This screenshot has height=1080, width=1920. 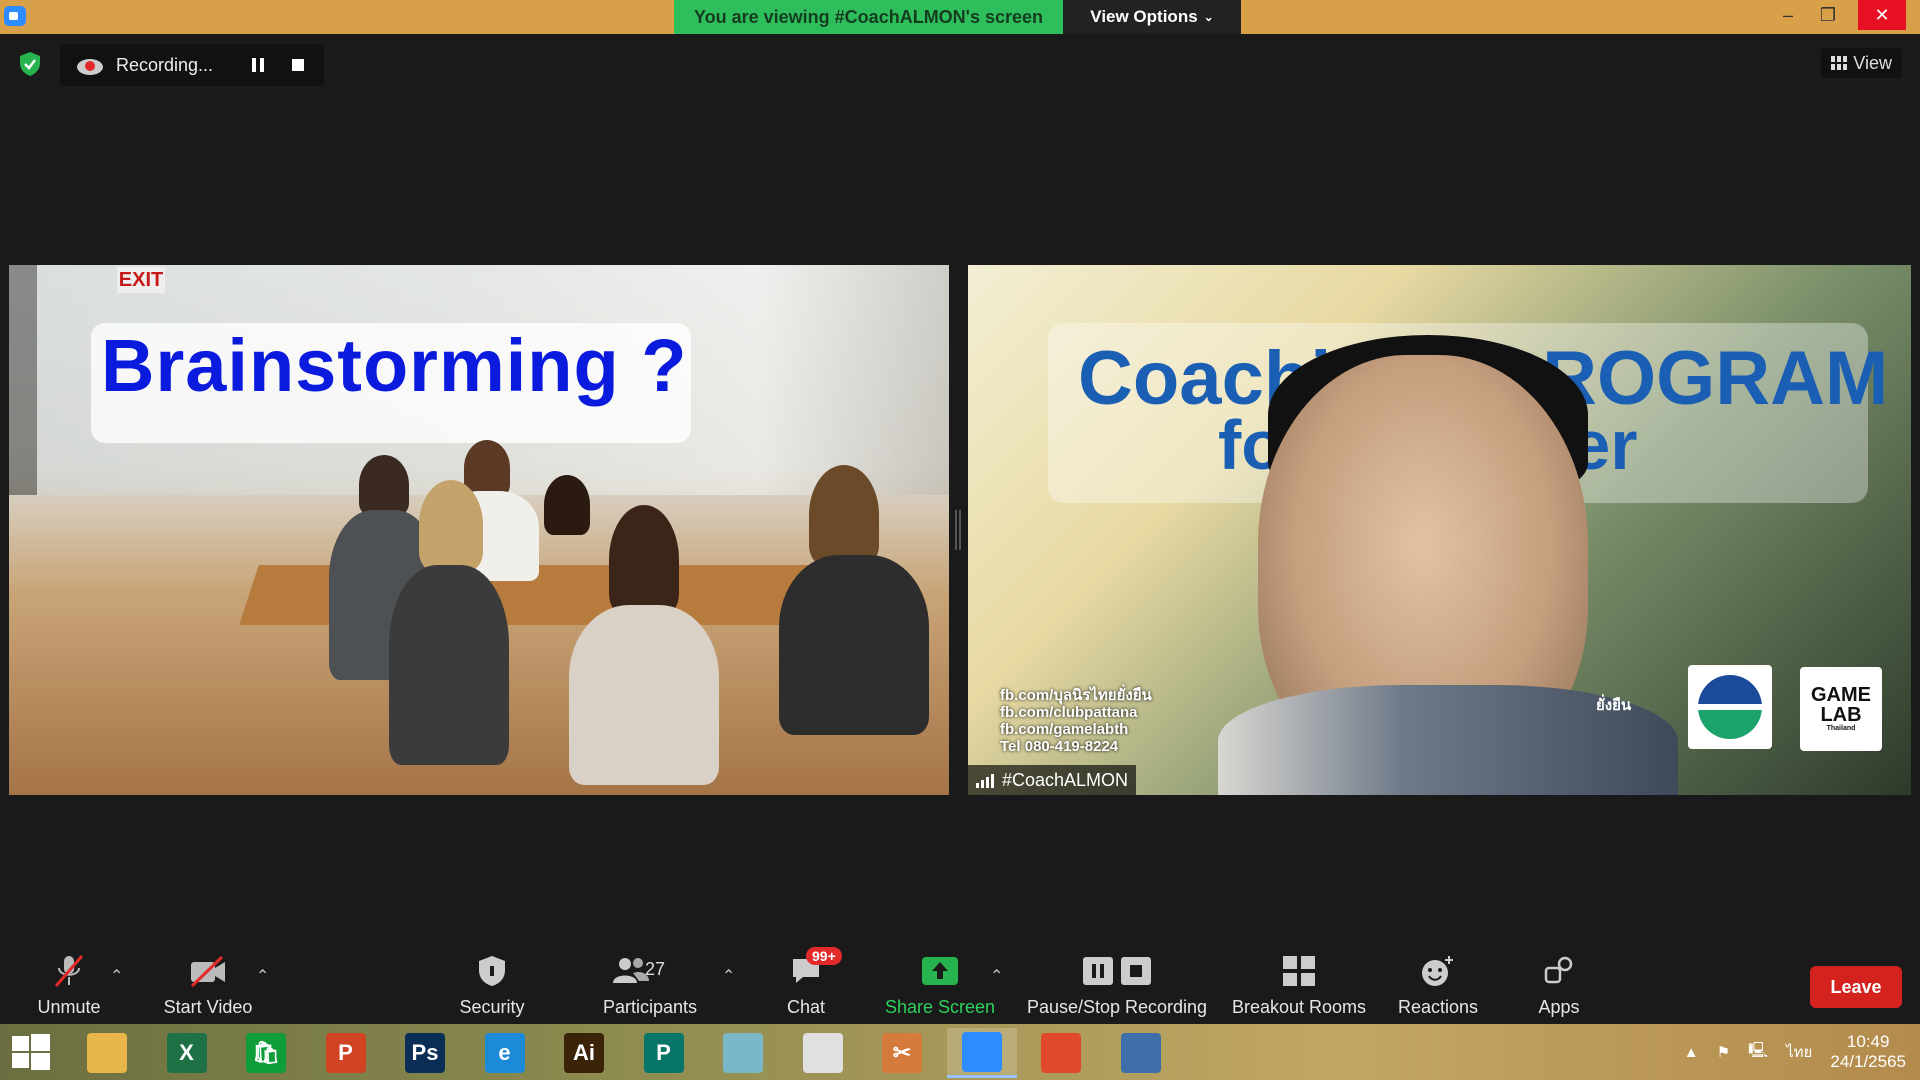 What do you see at coordinates (1064, 729) in the screenshot?
I see `contact-line: fb.com/gamelabth` at bounding box center [1064, 729].